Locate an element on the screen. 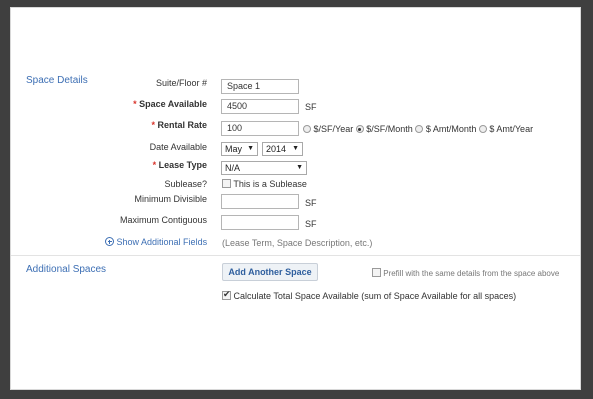 Image resolution: width=593 pixels, height=399 pixels. sublease-checkbox-label: This is a Sublease is located at coordinates (270, 184).